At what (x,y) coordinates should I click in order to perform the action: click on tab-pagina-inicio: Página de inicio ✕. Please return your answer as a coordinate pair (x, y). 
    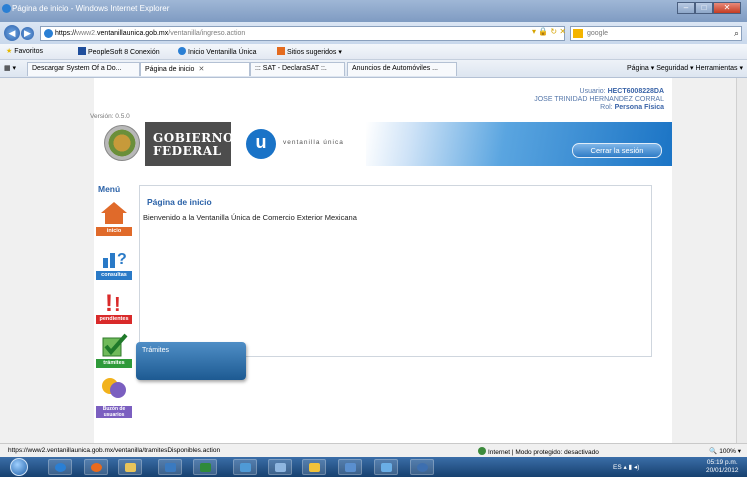
    Looking at the image, I should click on (195, 69).